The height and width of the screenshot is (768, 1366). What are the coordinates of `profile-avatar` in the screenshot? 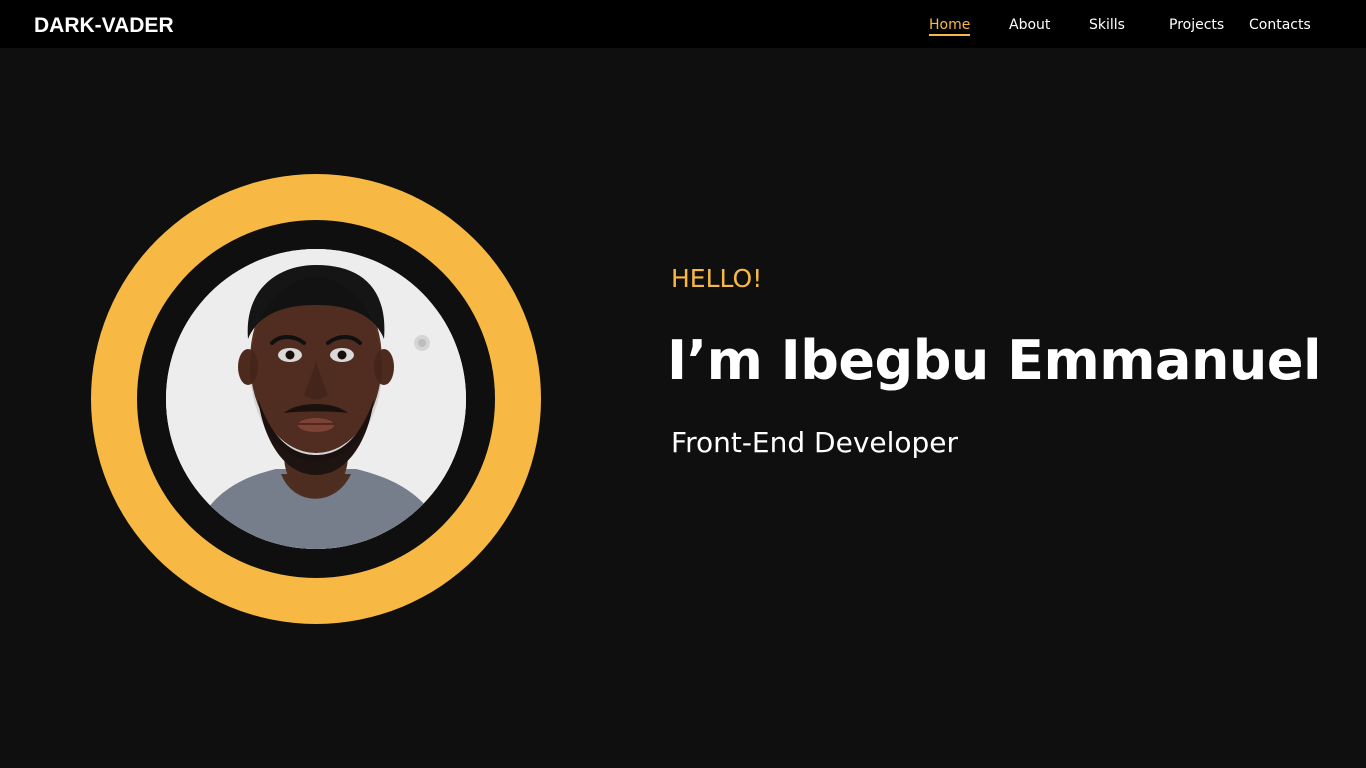 It's located at (316, 399).